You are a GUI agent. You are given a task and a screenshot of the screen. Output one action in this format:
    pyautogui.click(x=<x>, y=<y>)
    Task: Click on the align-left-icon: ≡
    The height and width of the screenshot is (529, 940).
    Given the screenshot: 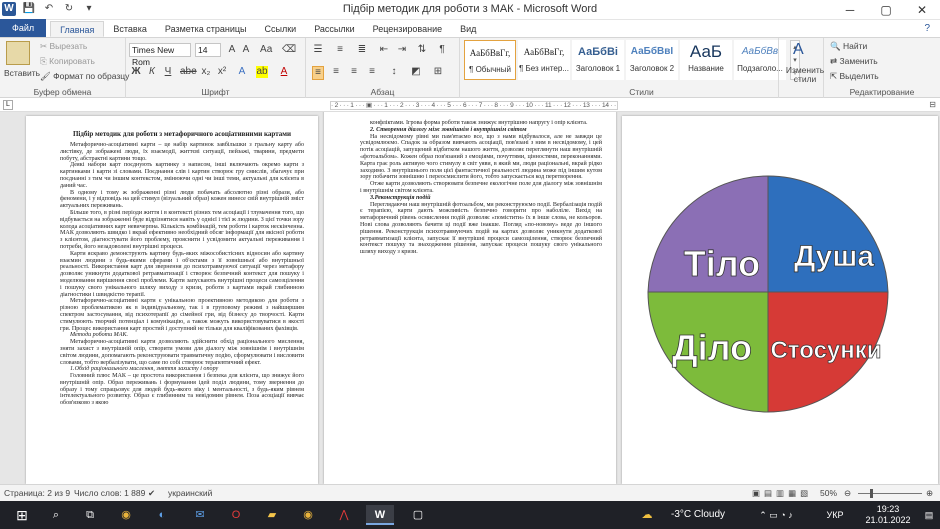 What is the action you would take?
    pyautogui.click(x=318, y=73)
    